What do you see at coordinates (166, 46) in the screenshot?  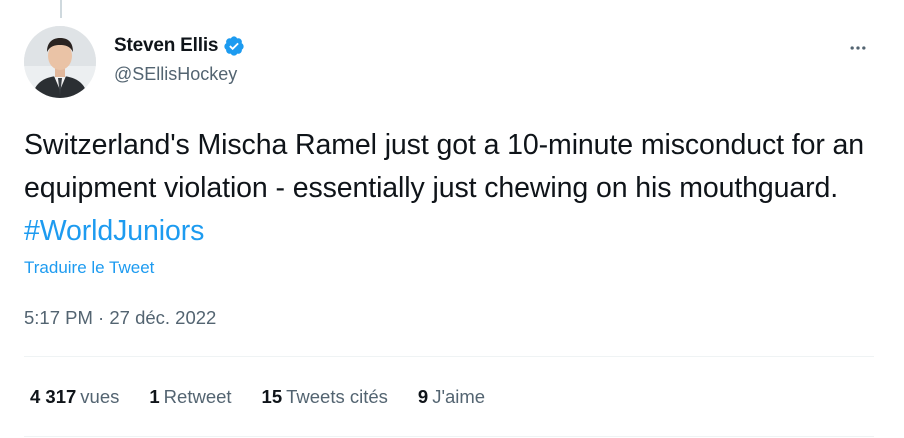 I see `author-display-name: Steven Ellis` at bounding box center [166, 46].